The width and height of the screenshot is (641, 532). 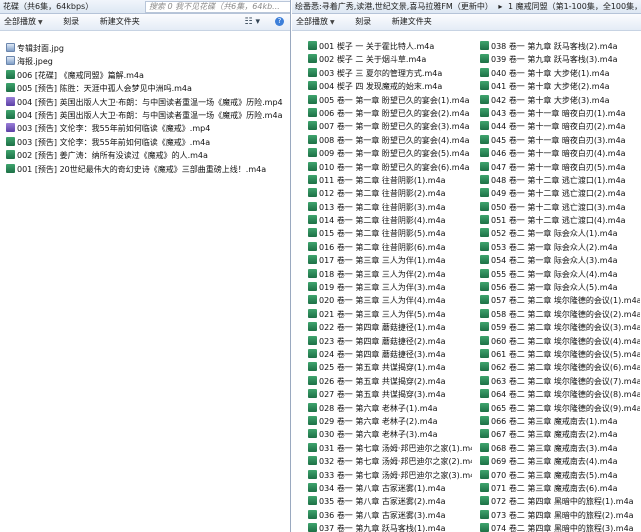 What do you see at coordinates (560, 126) in the screenshot?
I see `file-item: 044 卷一 第十一章 暗夜白刃(2).m4a` at bounding box center [560, 126].